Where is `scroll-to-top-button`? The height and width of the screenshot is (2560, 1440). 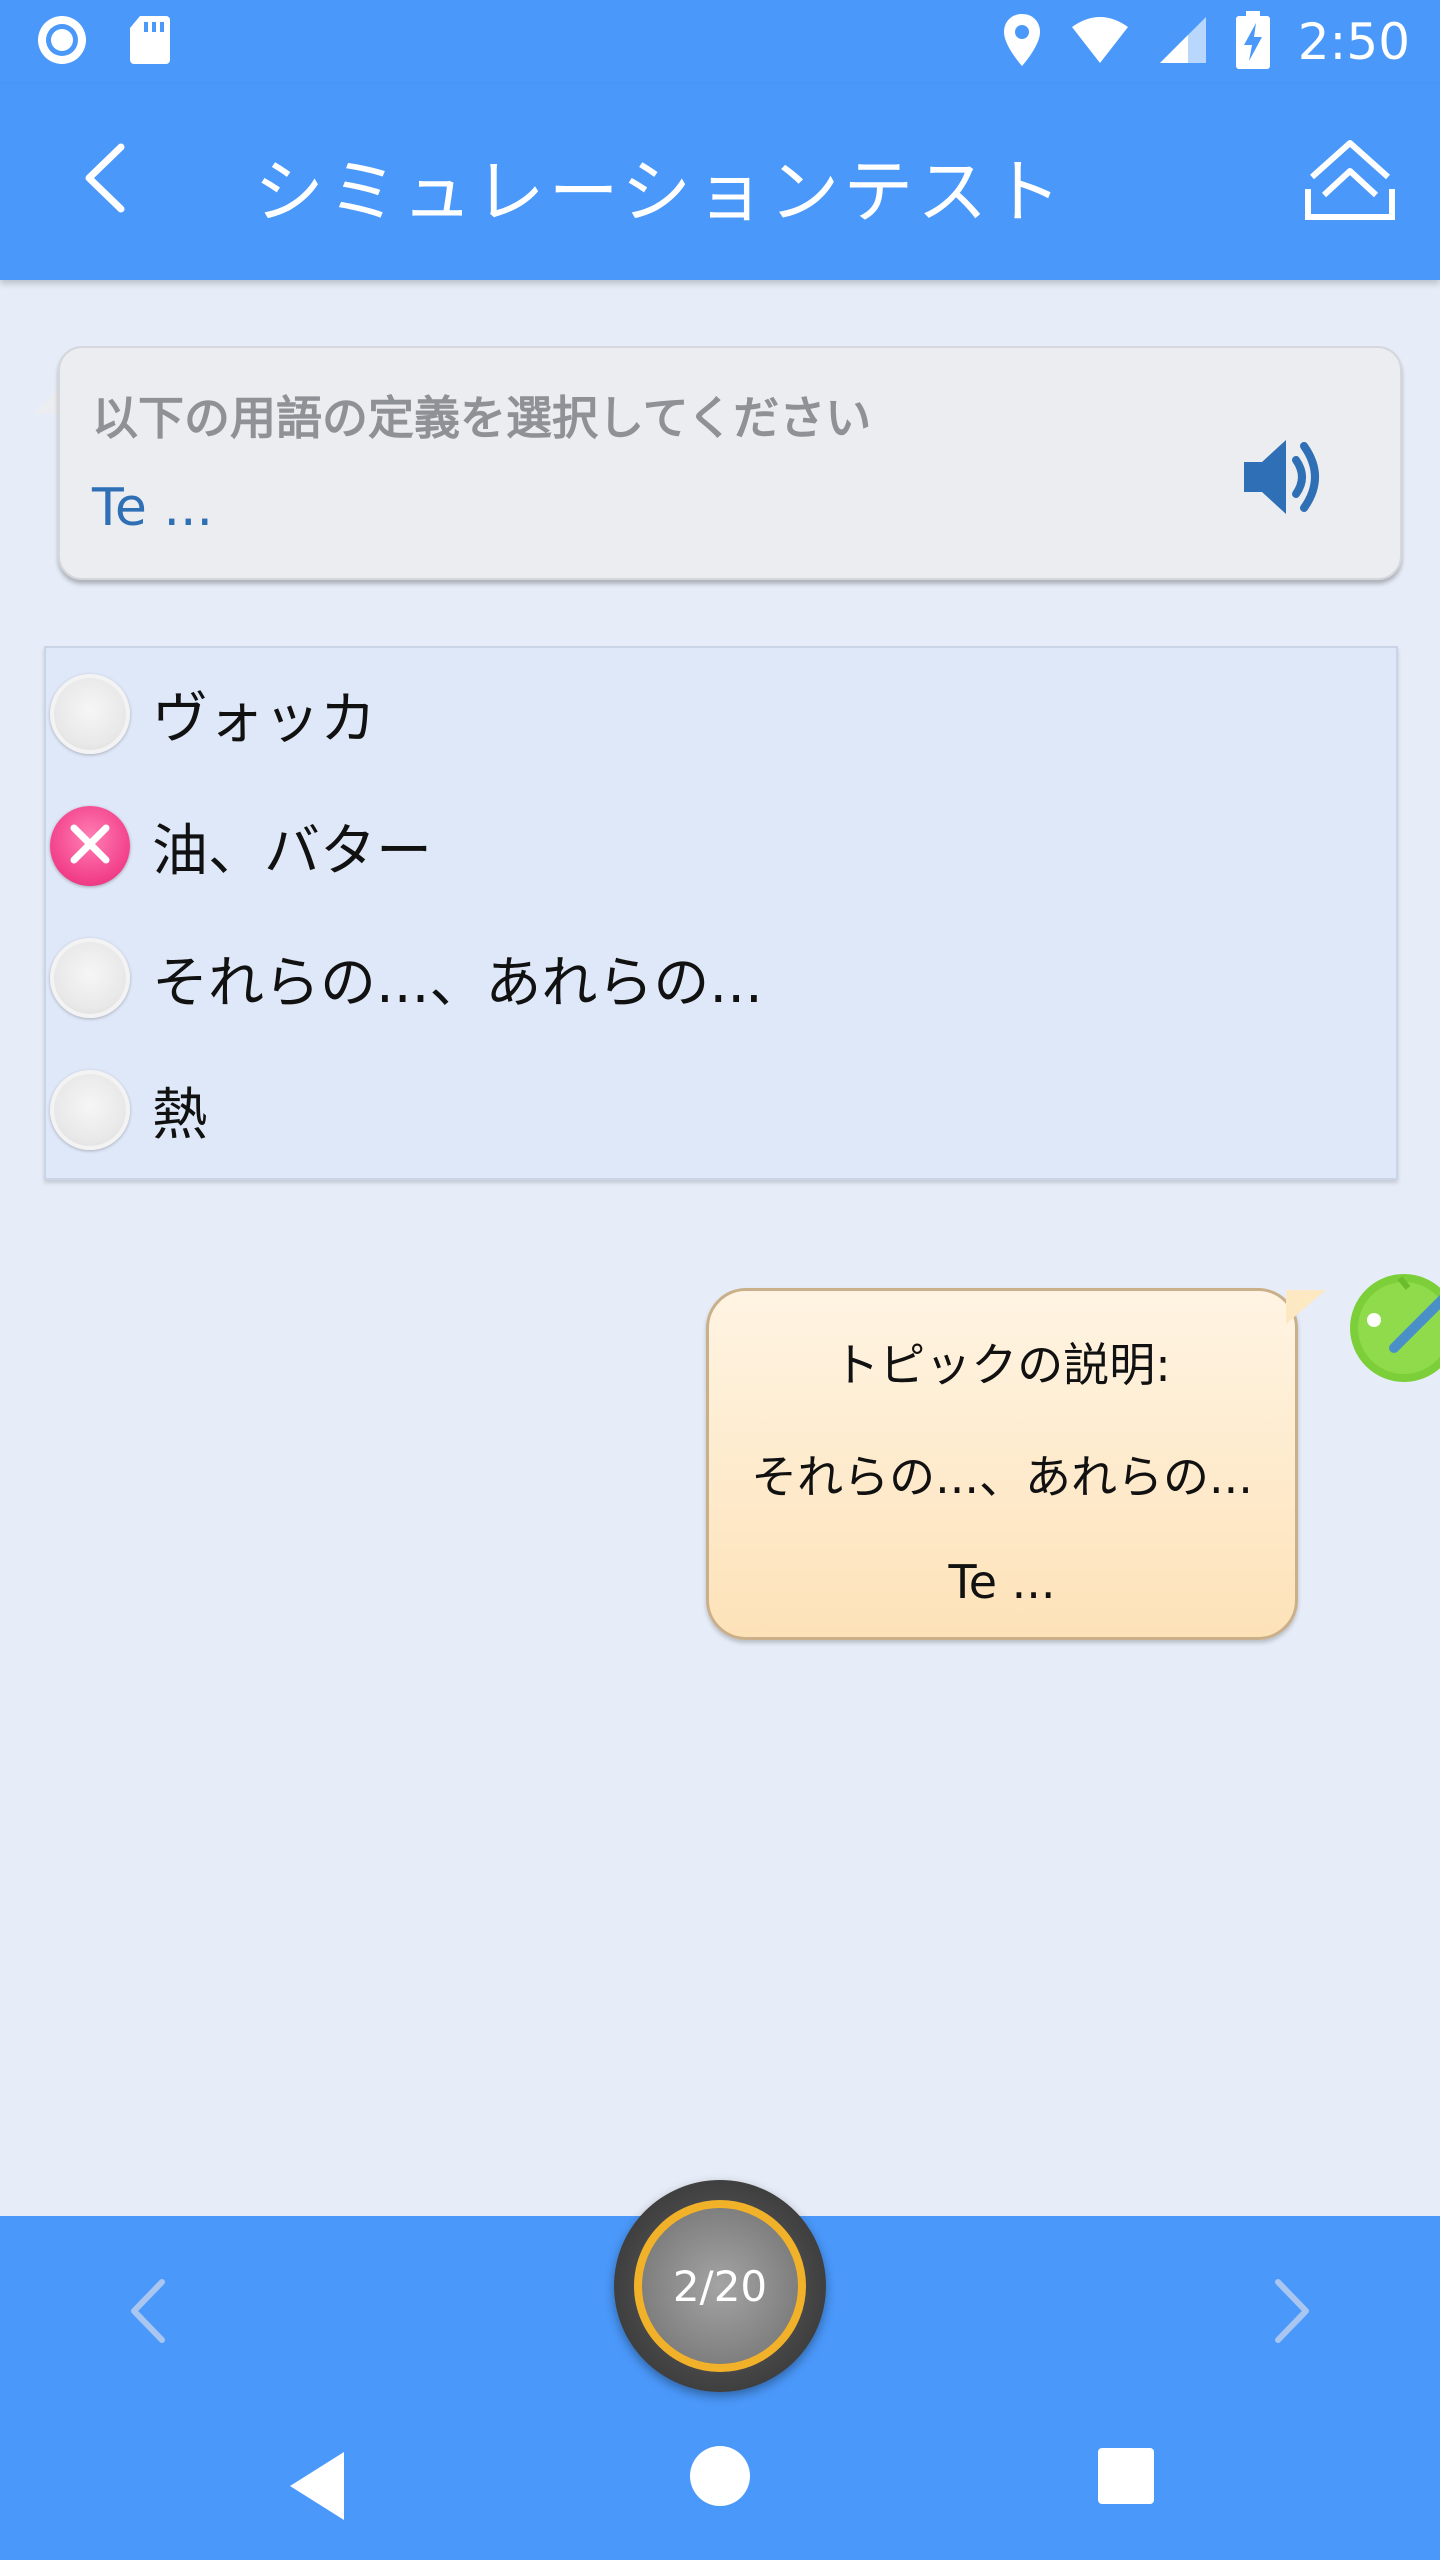
scroll-to-top-button is located at coordinates (1350, 182).